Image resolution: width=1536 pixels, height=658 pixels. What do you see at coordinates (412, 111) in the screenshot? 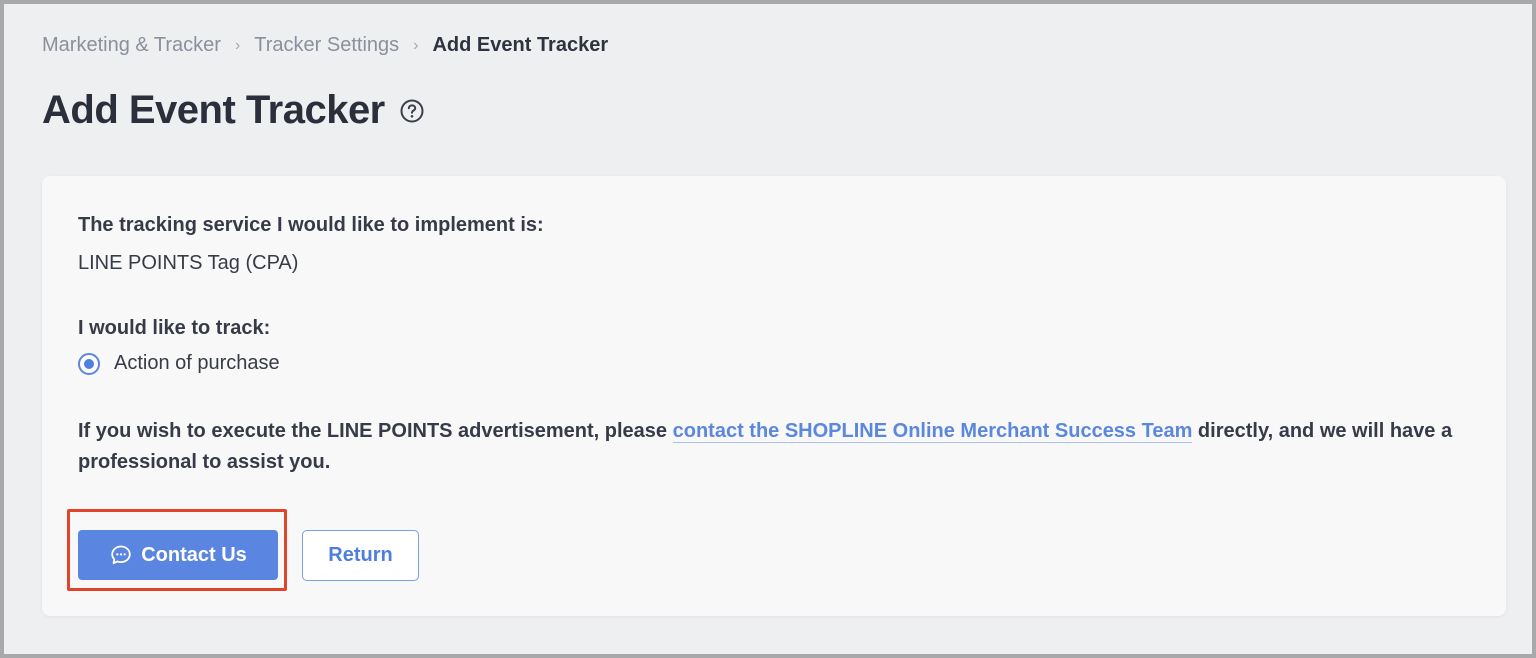
I see `question-circle-icon` at bounding box center [412, 111].